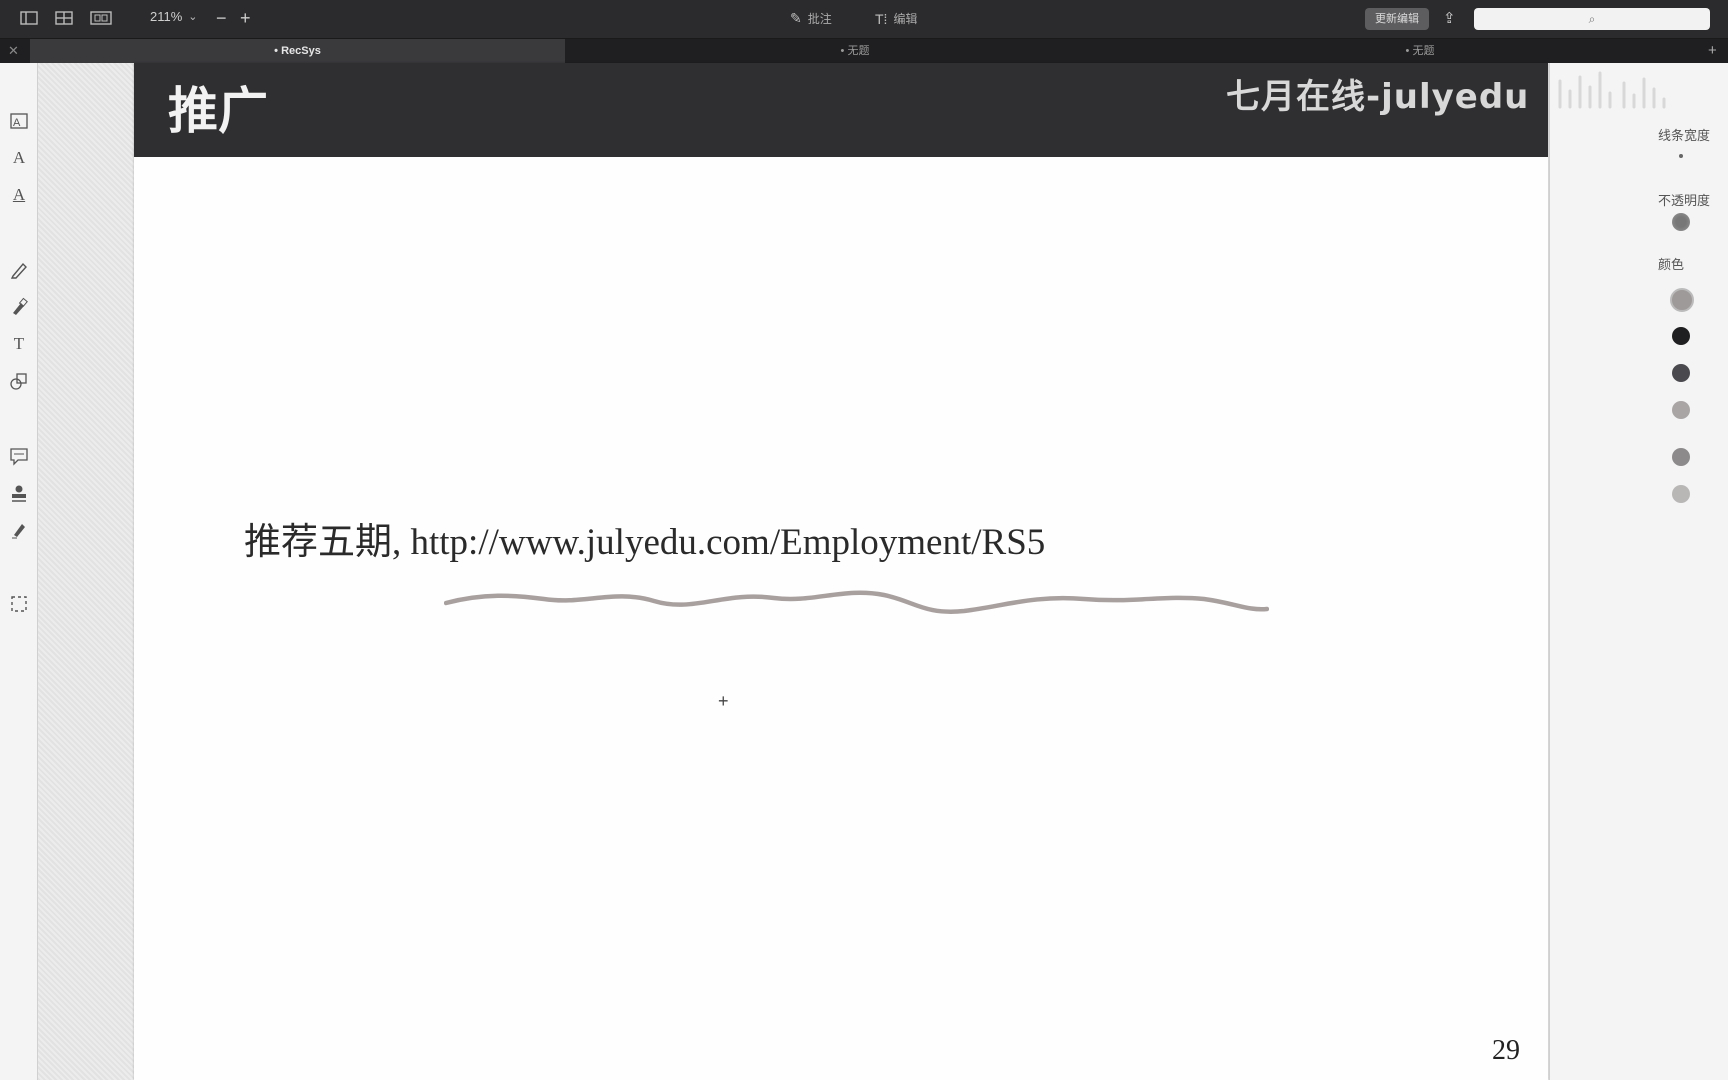 This screenshot has width=1728, height=1080. Describe the element at coordinates (29, 18) in the screenshot. I see `sidebar-toggle-icon` at that location.